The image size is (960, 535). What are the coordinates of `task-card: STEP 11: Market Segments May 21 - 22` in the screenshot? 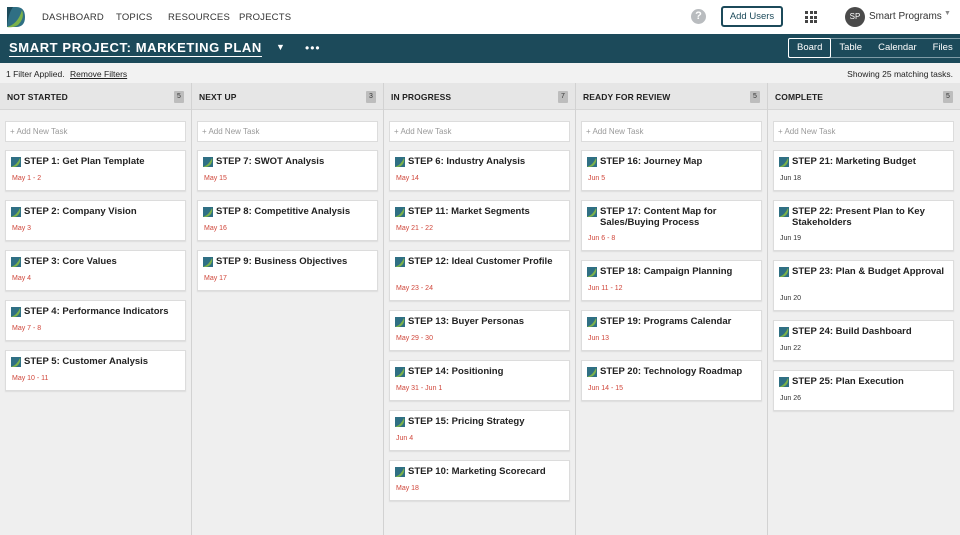 It's located at (479, 220).